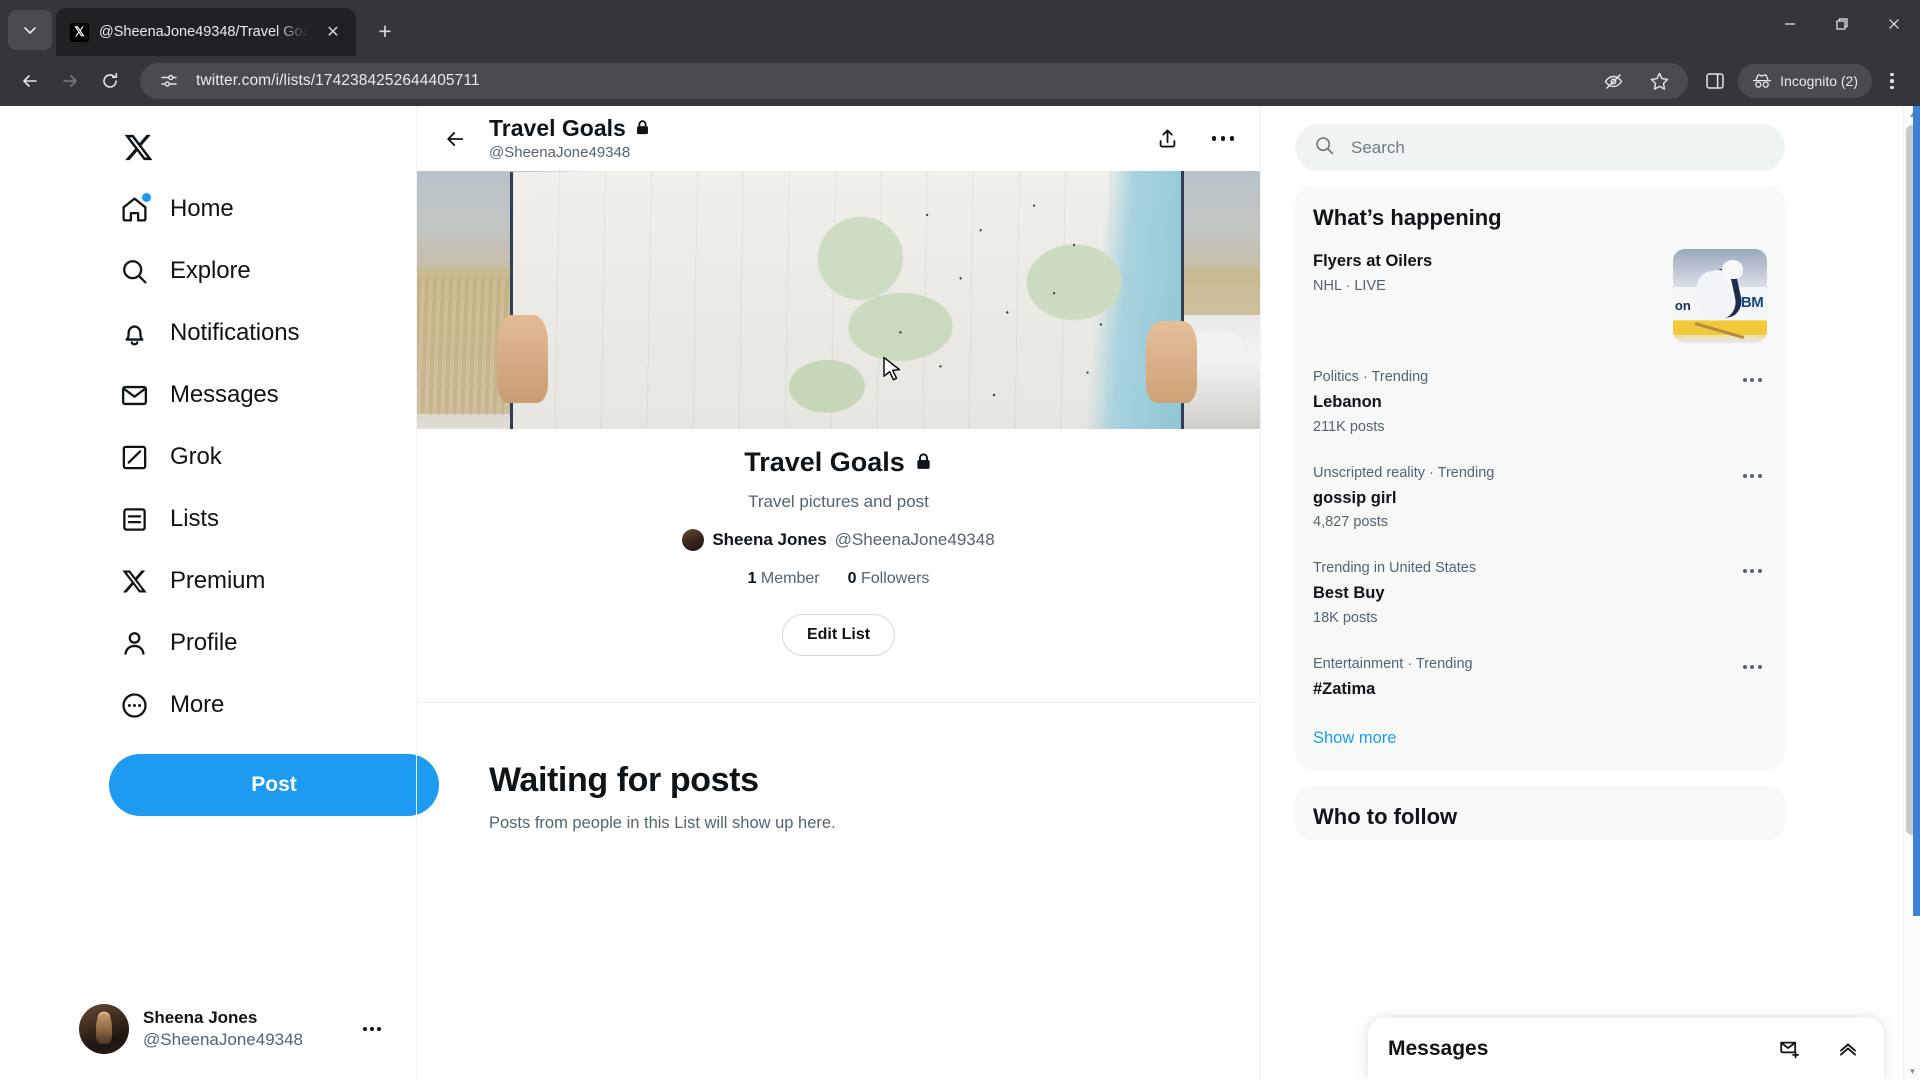 The image size is (1920, 1080). I want to click on trend-item: Politics · Trending Lebanon 211K posts, so click(1540, 403).